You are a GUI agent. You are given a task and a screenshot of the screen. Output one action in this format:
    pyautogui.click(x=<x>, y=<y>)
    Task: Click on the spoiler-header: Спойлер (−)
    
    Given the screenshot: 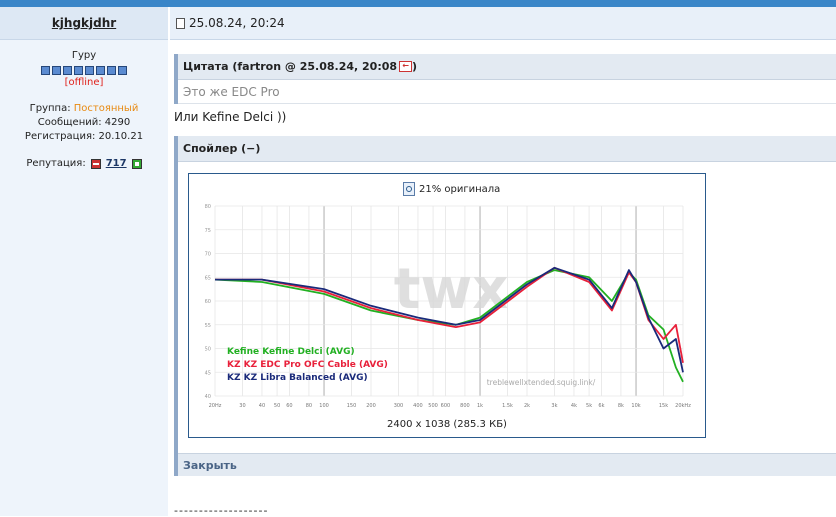 What is the action you would take?
    pyautogui.click(x=507, y=149)
    